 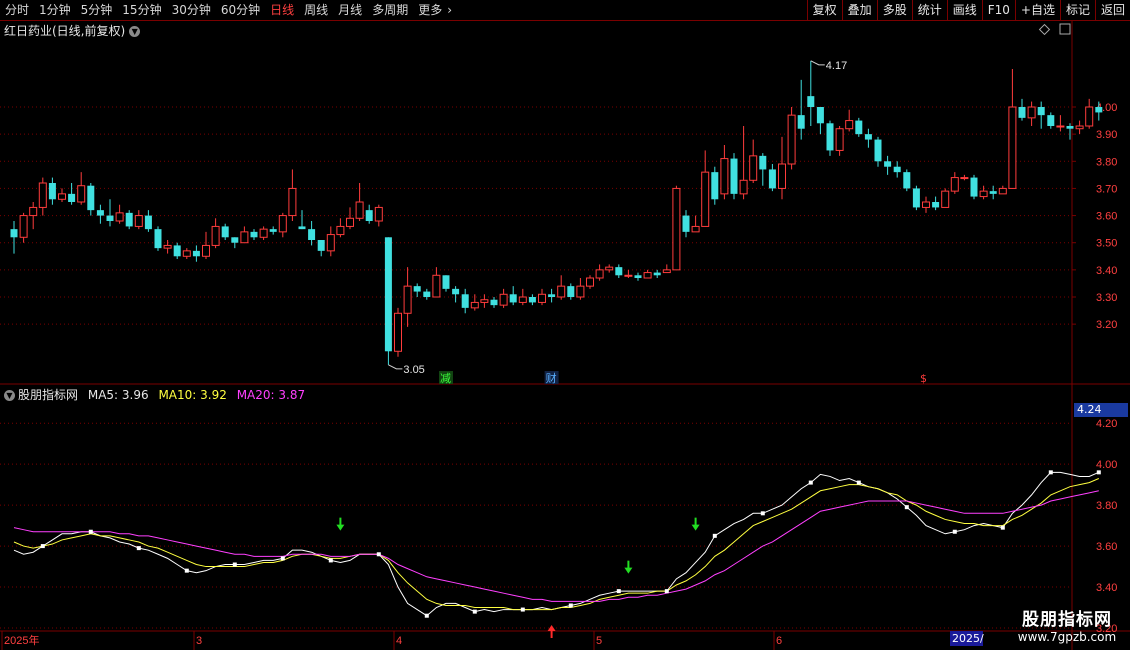 What do you see at coordinates (141, 10) in the screenshot?
I see `period-tab-3: 15分钟` at bounding box center [141, 10].